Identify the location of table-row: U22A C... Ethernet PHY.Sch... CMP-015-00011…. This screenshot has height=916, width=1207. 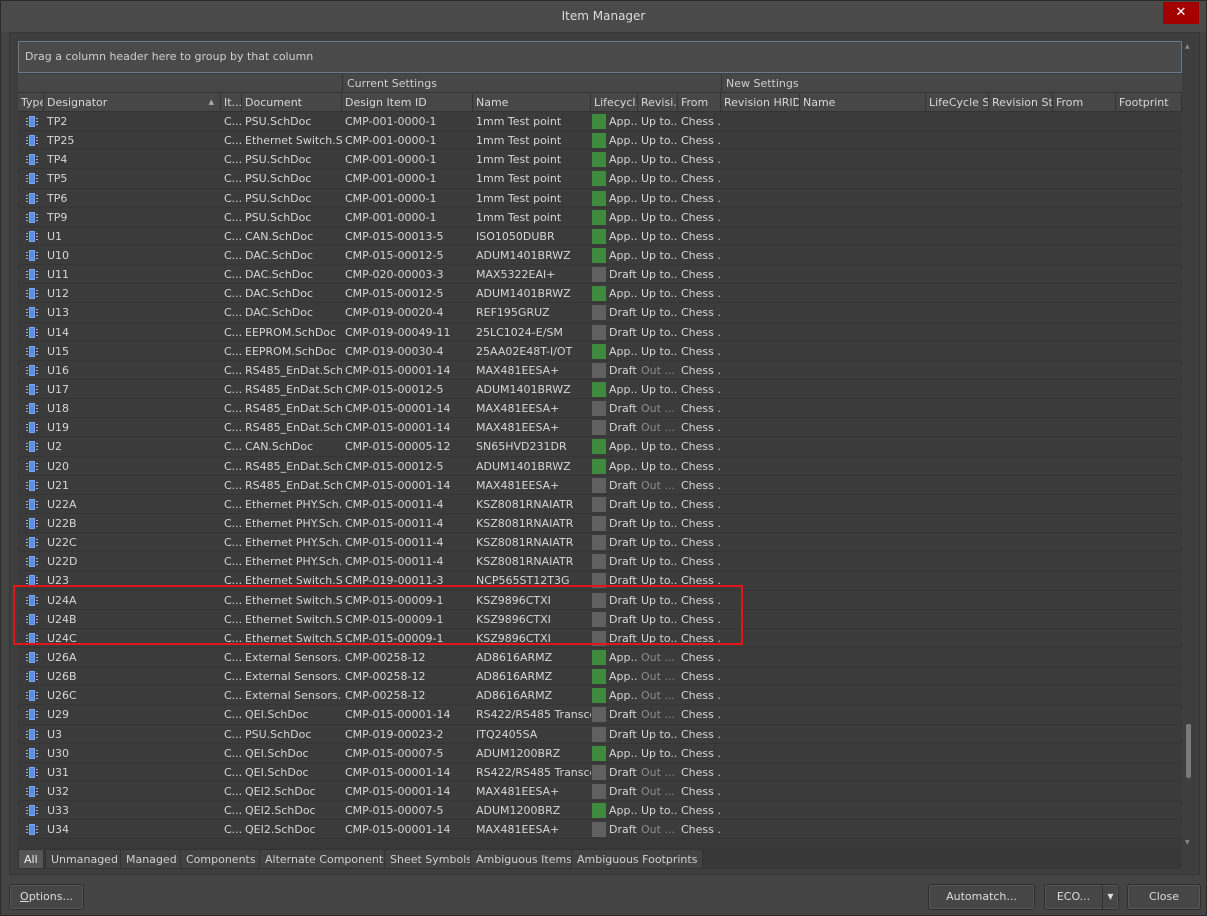
(600, 504).